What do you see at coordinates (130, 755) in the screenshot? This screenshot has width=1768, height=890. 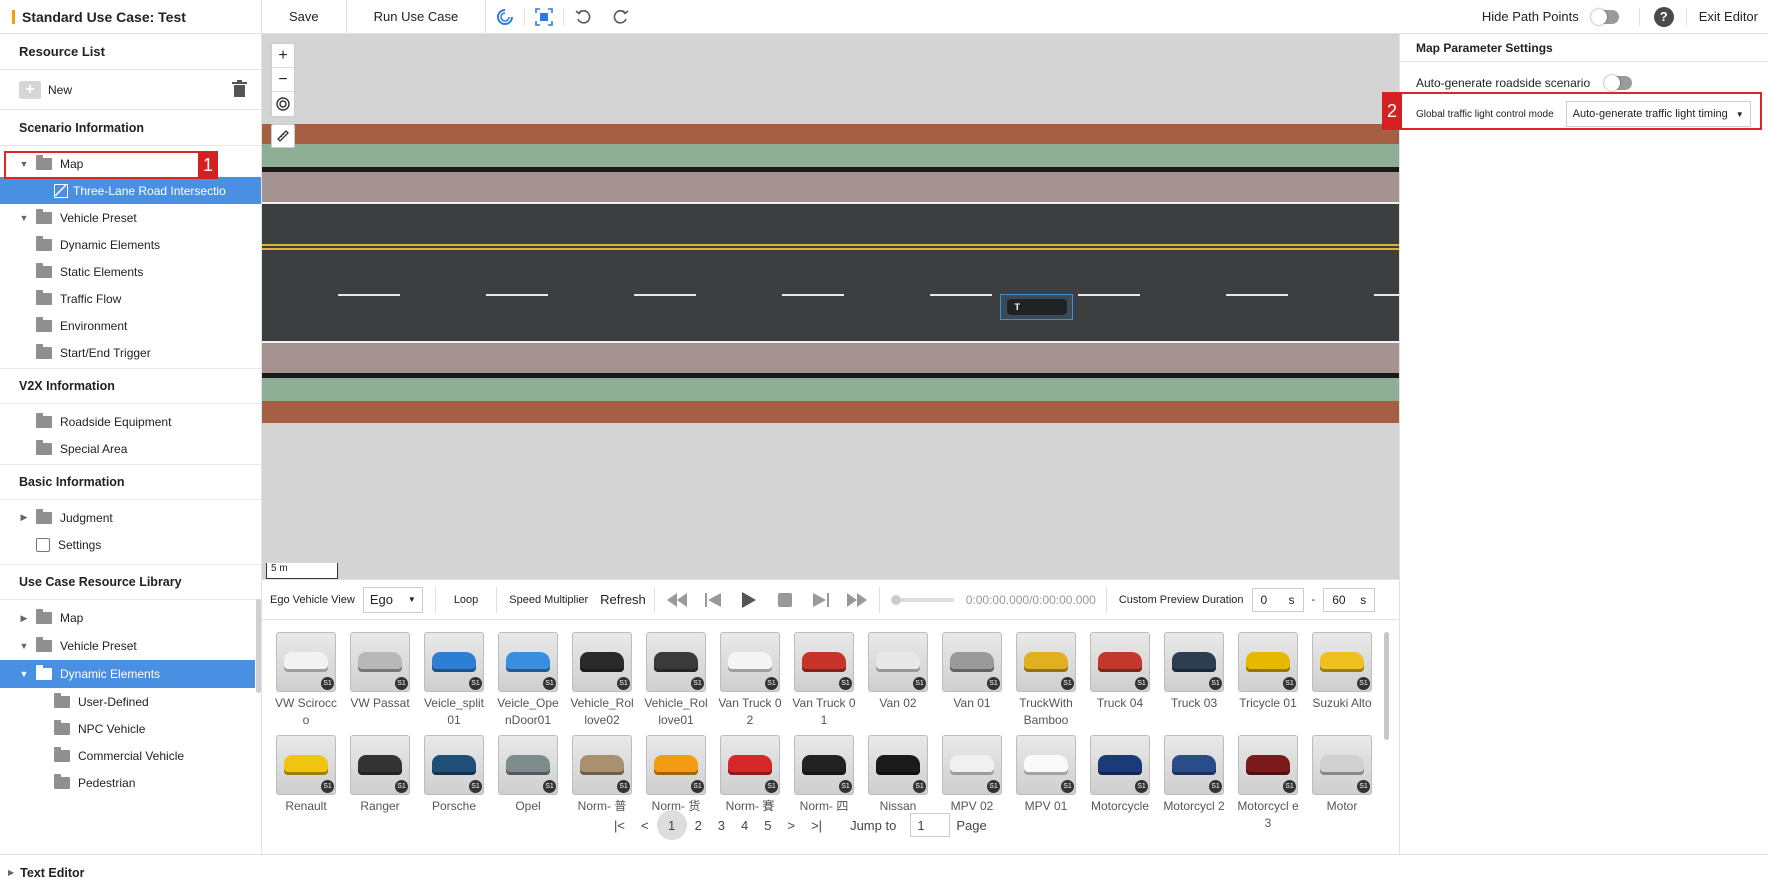 I see `library-item-commercial-vehicle: Commercial Vehicle` at bounding box center [130, 755].